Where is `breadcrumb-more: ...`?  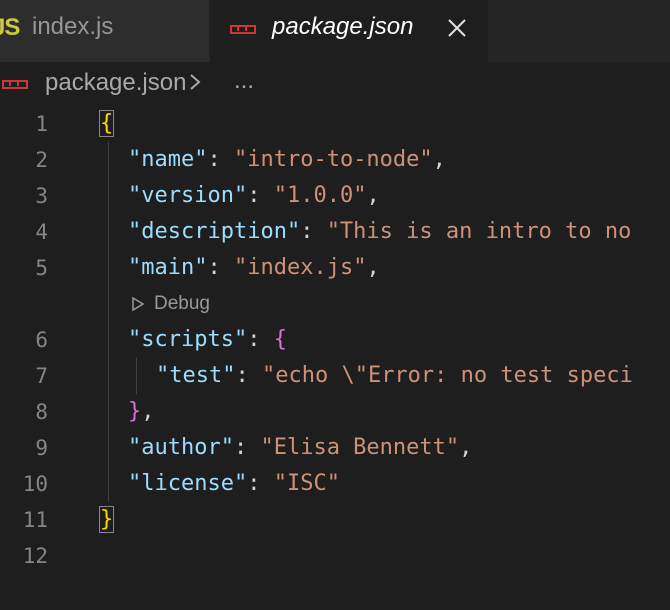
breadcrumb-more: ... is located at coordinates (244, 81).